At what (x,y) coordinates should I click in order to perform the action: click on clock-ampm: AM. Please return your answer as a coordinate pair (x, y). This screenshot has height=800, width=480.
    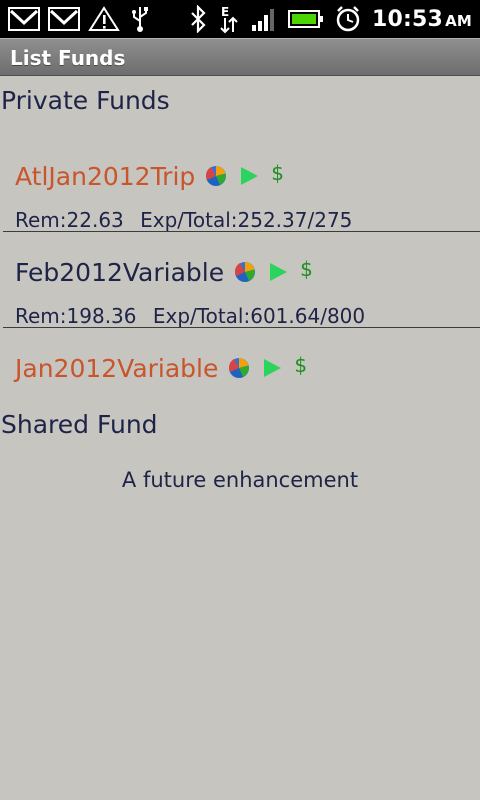
    Looking at the image, I should click on (458, 20).